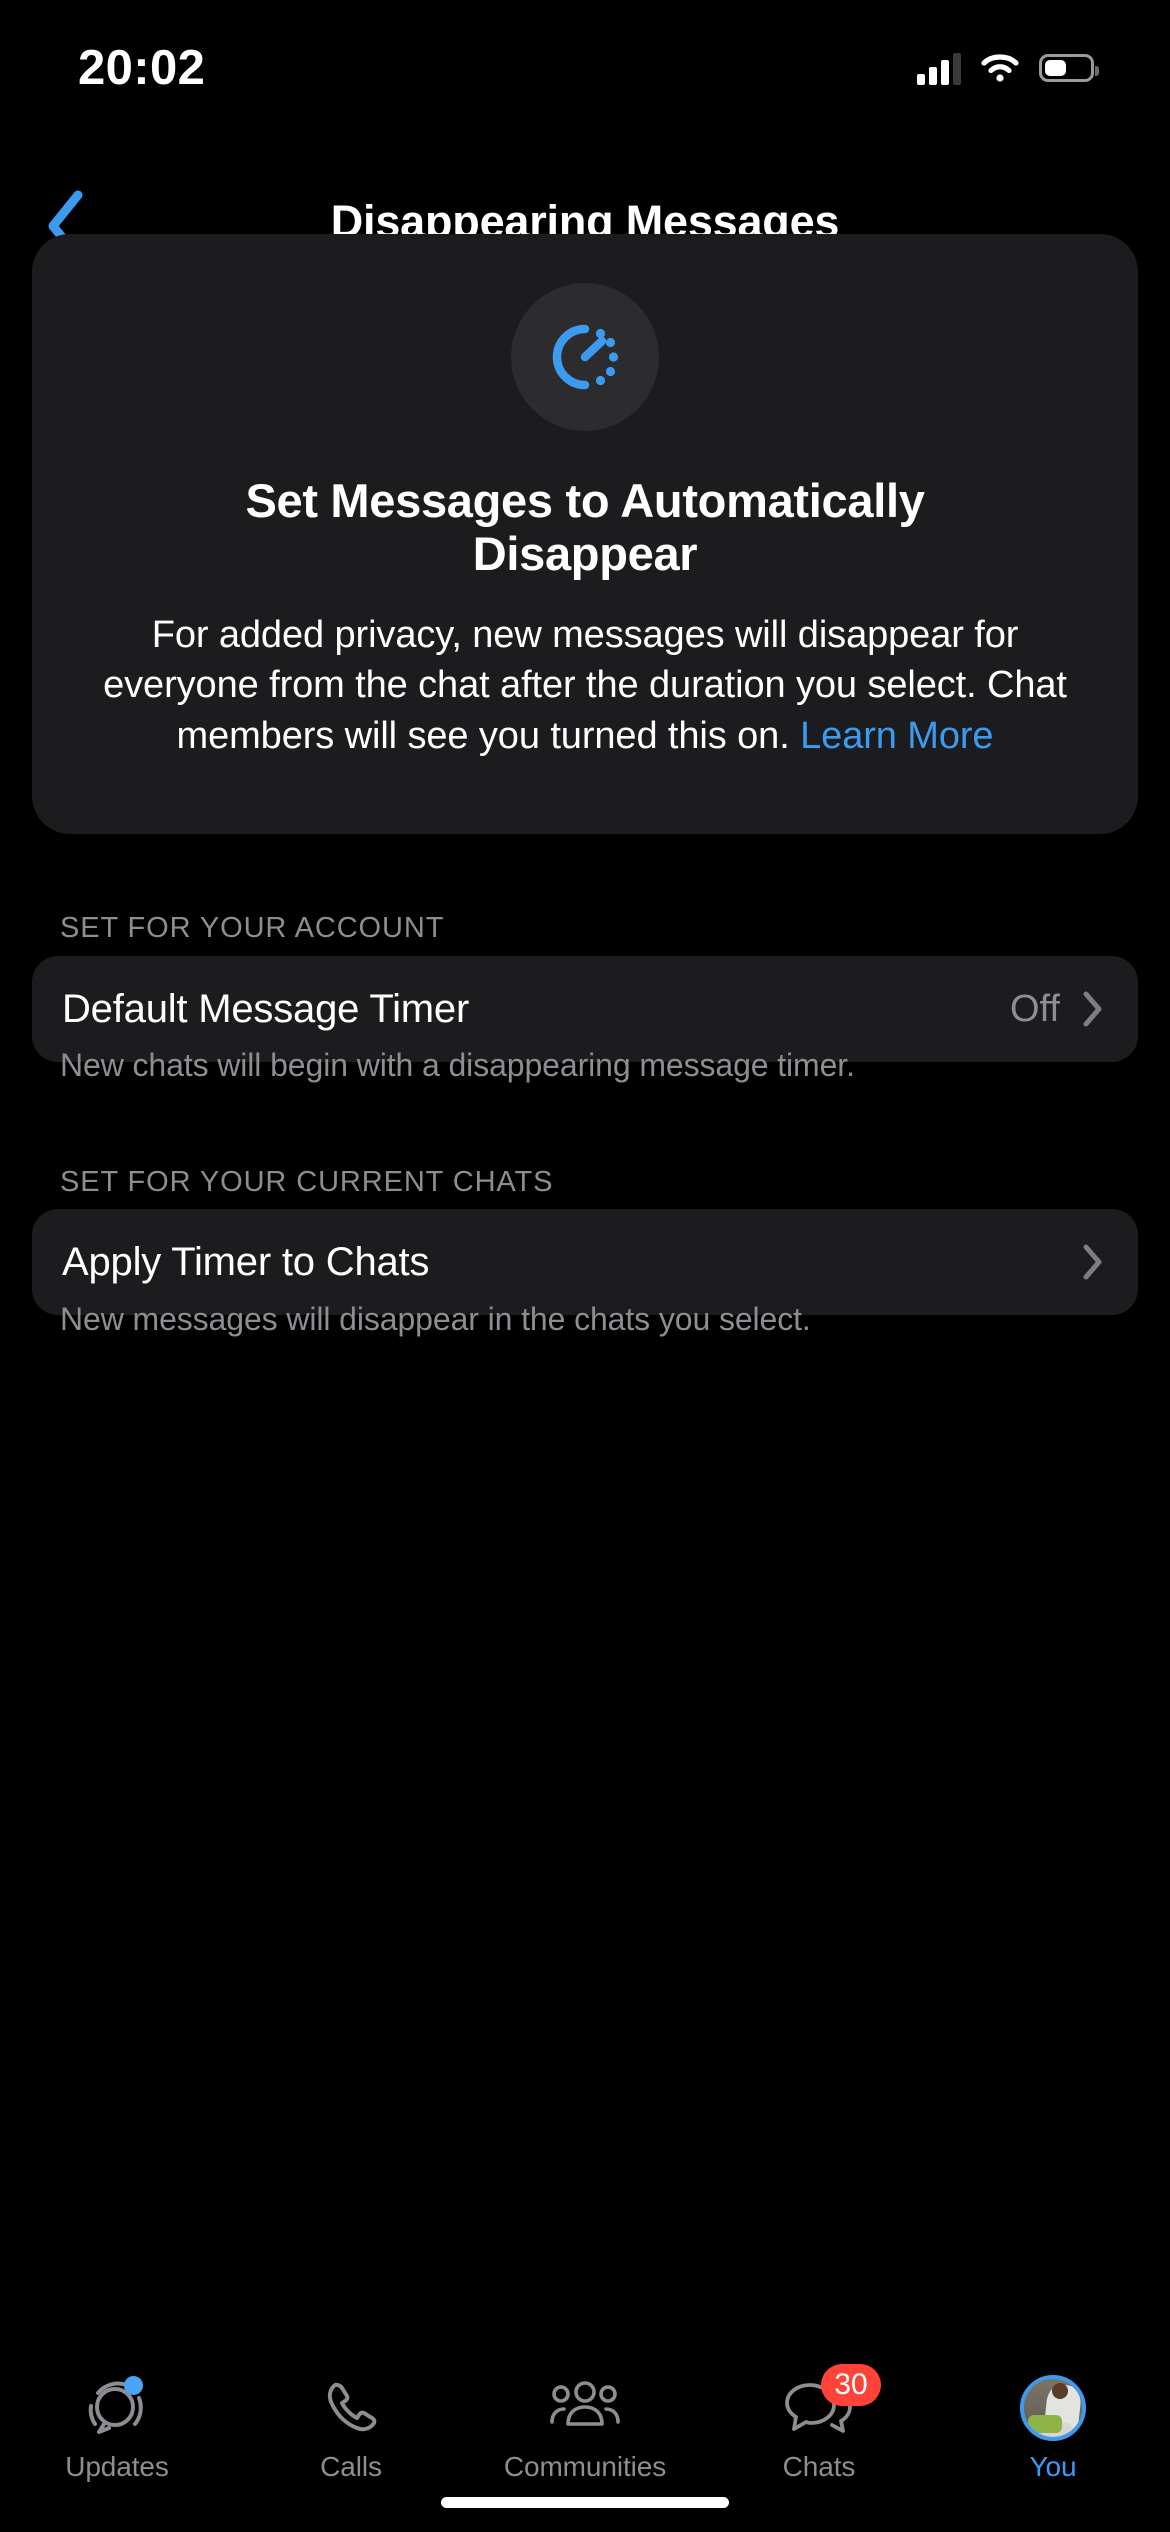 This screenshot has height=2532, width=1170. What do you see at coordinates (1069, 68) in the screenshot?
I see `battery-icon` at bounding box center [1069, 68].